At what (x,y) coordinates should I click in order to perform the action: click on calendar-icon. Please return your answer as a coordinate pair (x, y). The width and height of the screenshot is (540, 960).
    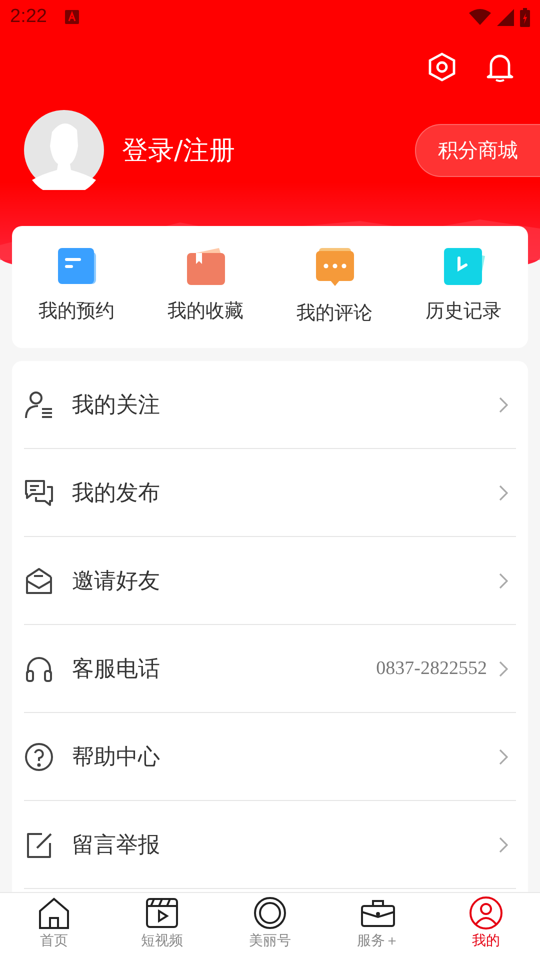
    Looking at the image, I should click on (77, 266).